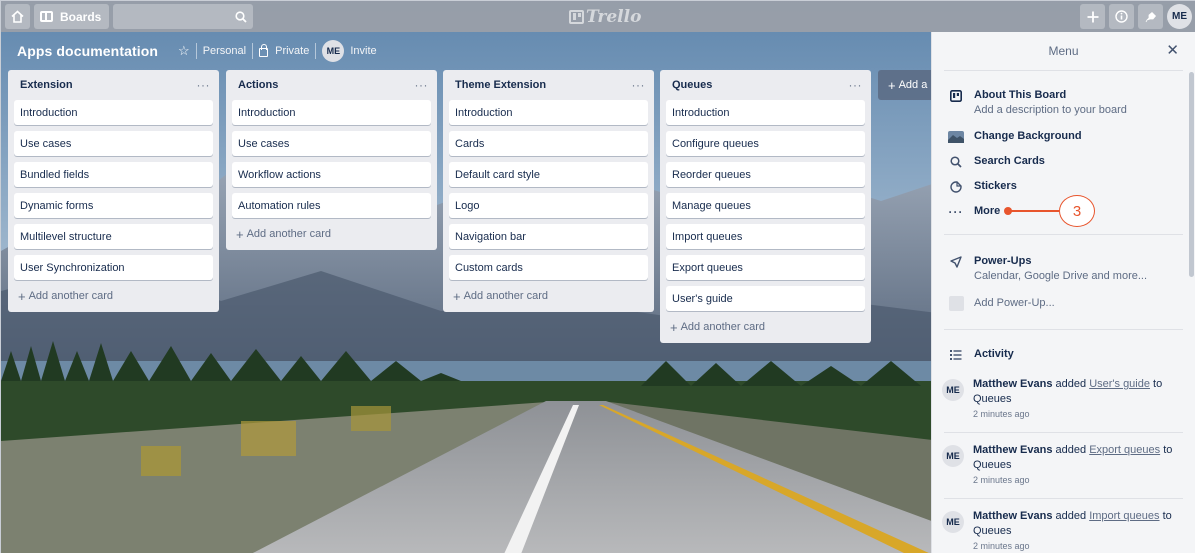  What do you see at coordinates (1034, 211) in the screenshot?
I see `callout-line` at bounding box center [1034, 211].